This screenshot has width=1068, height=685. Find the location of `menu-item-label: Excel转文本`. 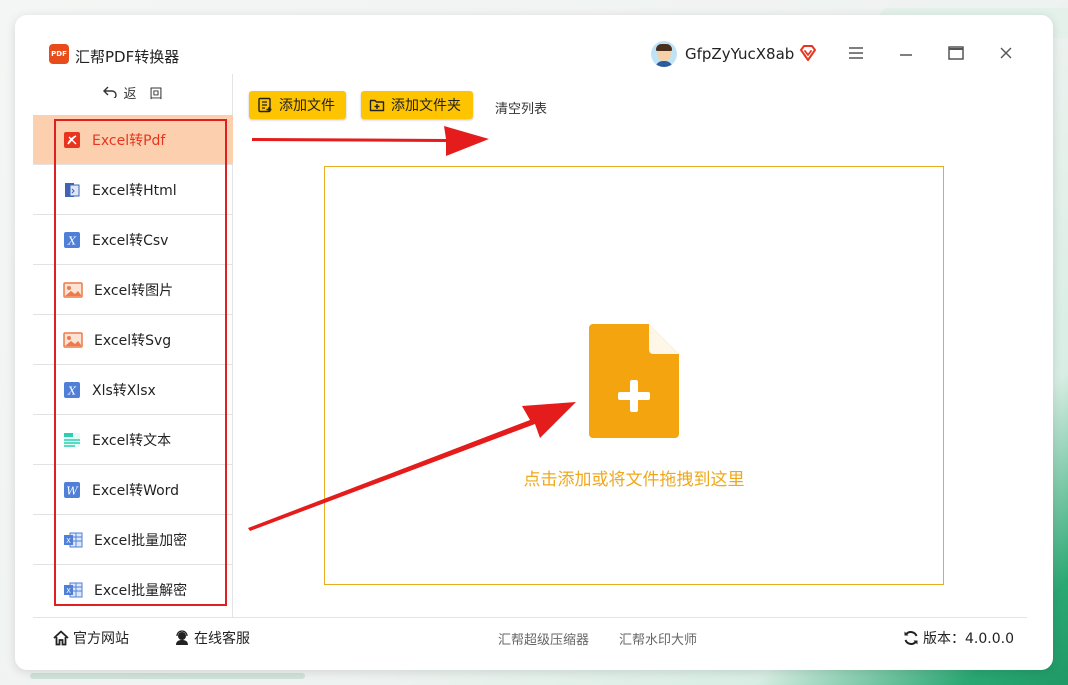

menu-item-label: Excel转文本 is located at coordinates (132, 440).